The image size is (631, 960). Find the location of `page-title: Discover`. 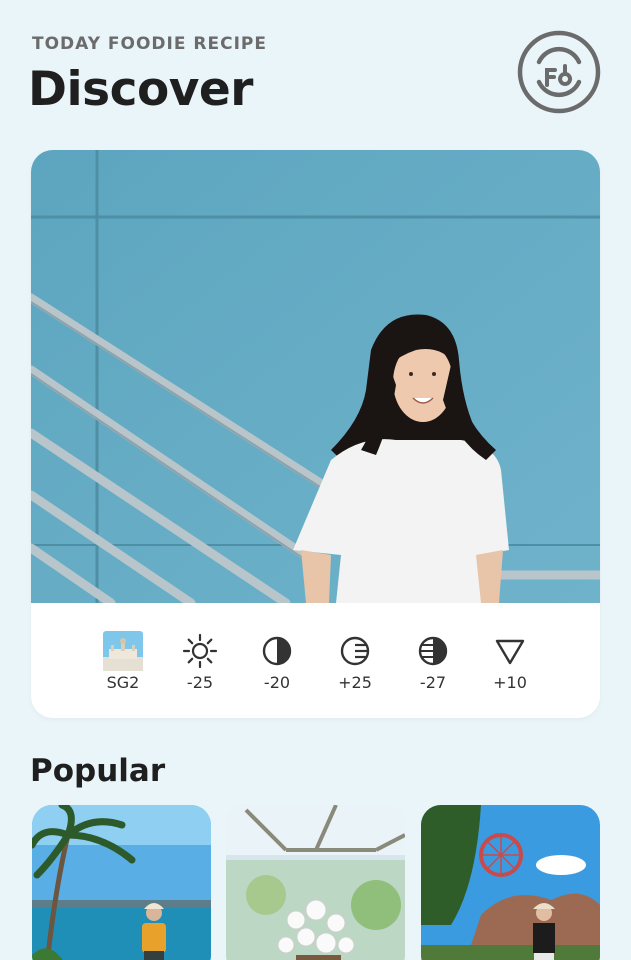

page-title: Discover is located at coordinates (140, 89).